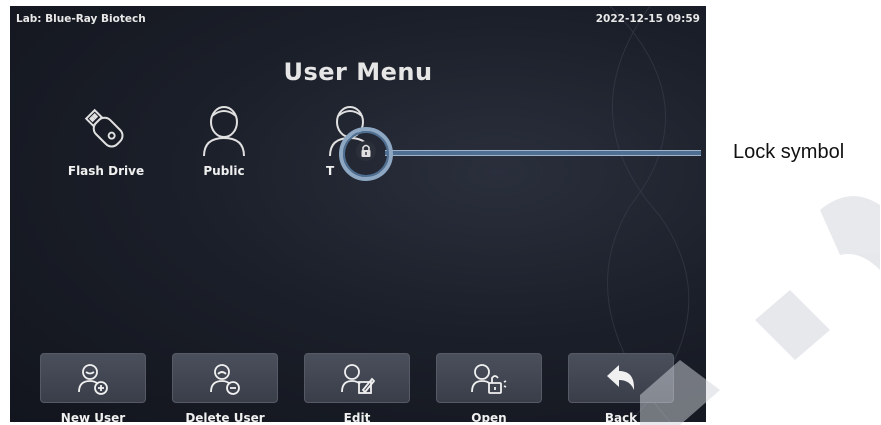 This screenshot has width=881, height=425. I want to click on edit-button: Edit, so click(357, 387).